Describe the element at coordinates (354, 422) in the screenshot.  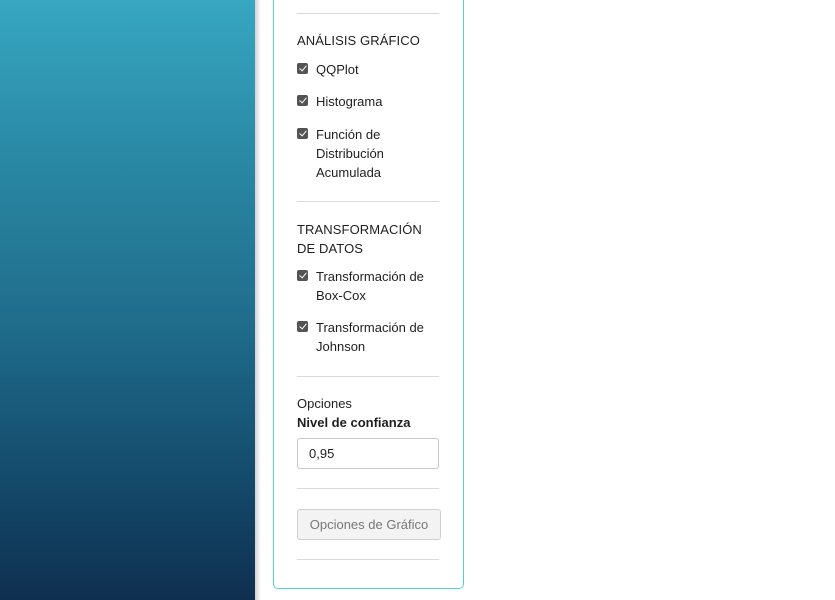
I see `confidence-level-label: Nivel de confianza` at that location.